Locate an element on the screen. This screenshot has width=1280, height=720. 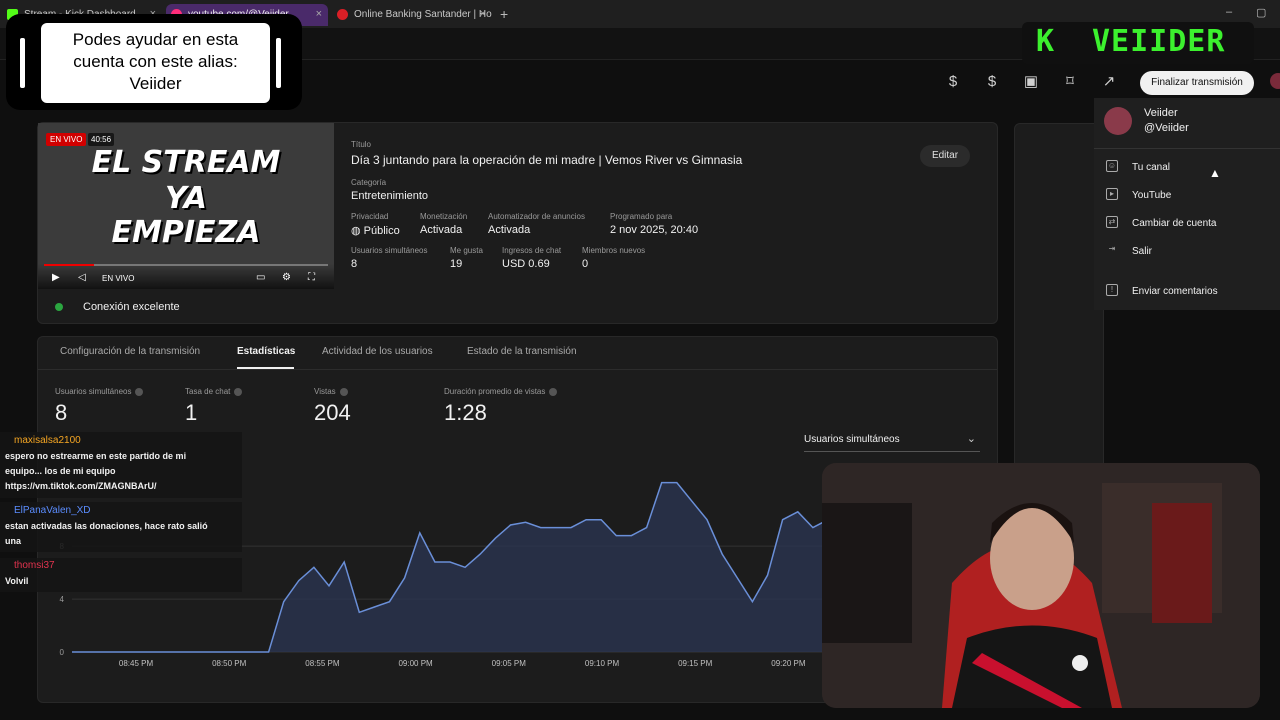
connection-status: Conexión excelente is located at coordinates (131, 307).